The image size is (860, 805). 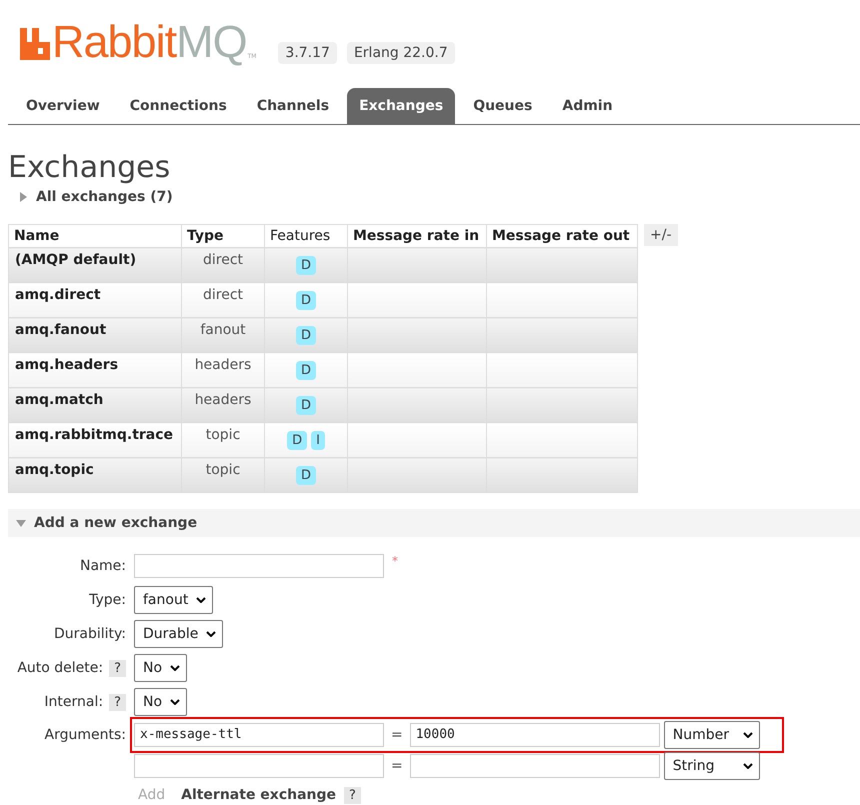 What do you see at coordinates (95, 236) in the screenshot?
I see `column-header: Name` at bounding box center [95, 236].